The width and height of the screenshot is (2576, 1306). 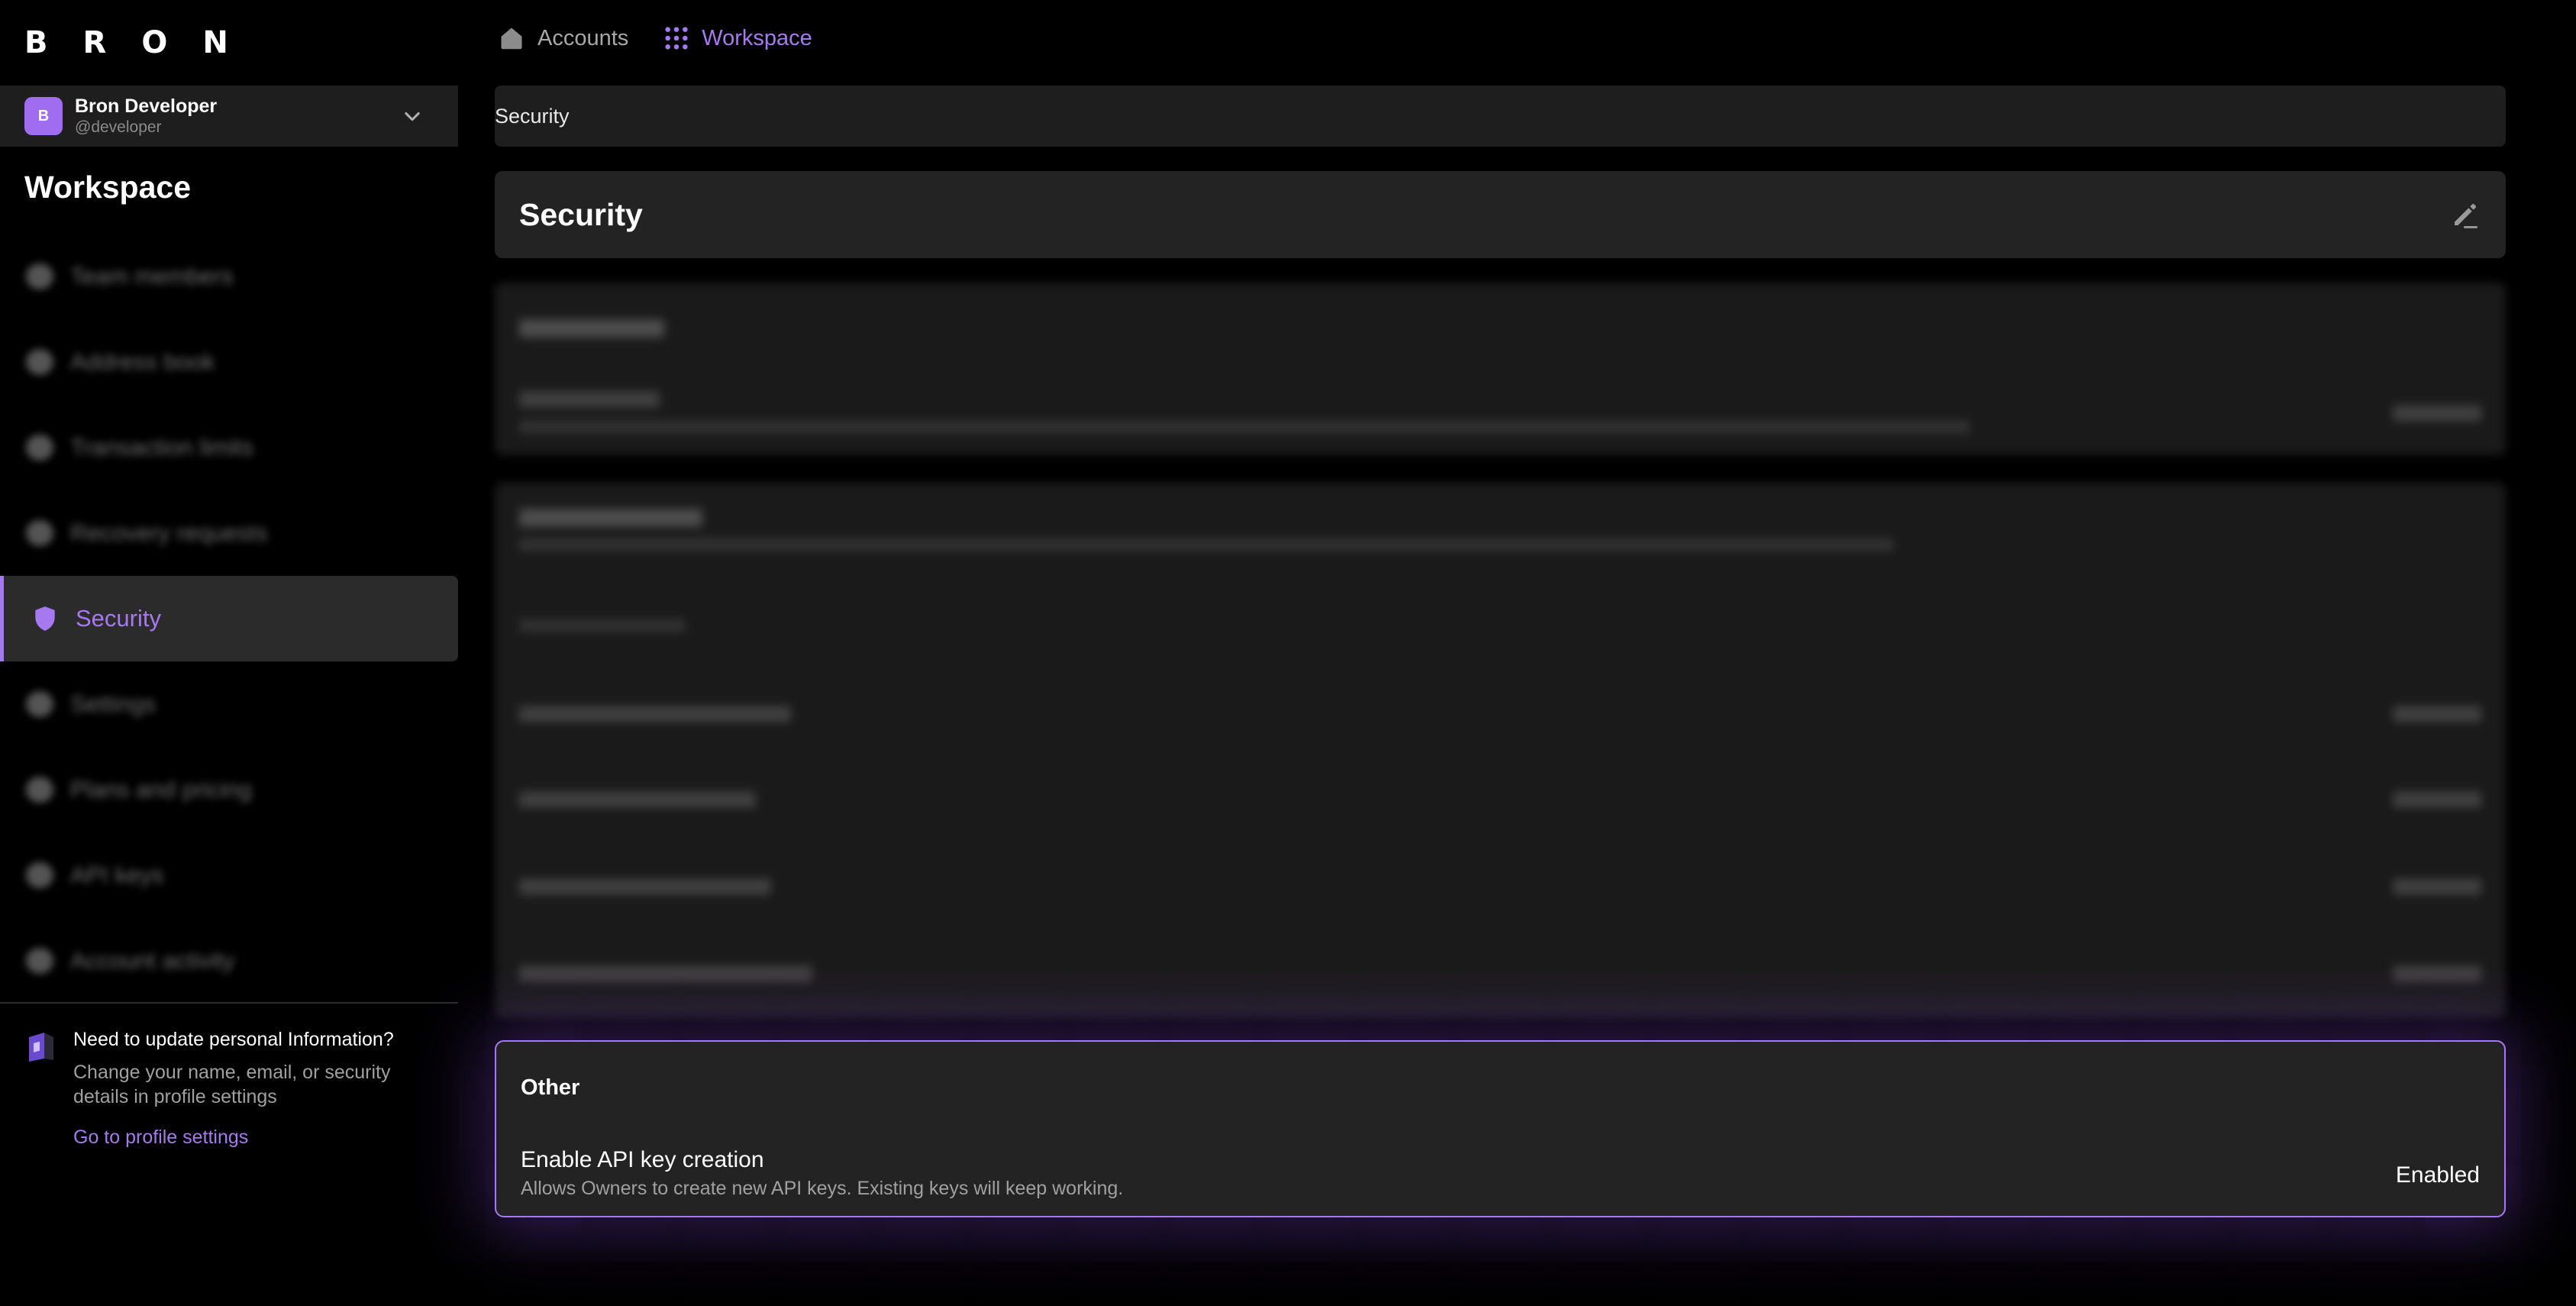 What do you see at coordinates (642, 1159) in the screenshot?
I see `api-key-creation-label: Enable API key creation` at bounding box center [642, 1159].